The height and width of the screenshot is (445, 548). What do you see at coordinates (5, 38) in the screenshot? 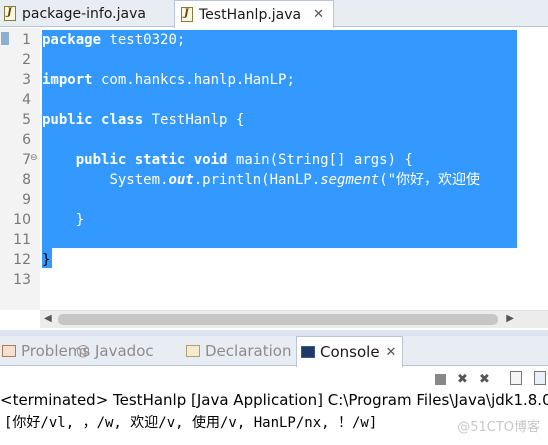
I see `current-line-marker` at bounding box center [5, 38].